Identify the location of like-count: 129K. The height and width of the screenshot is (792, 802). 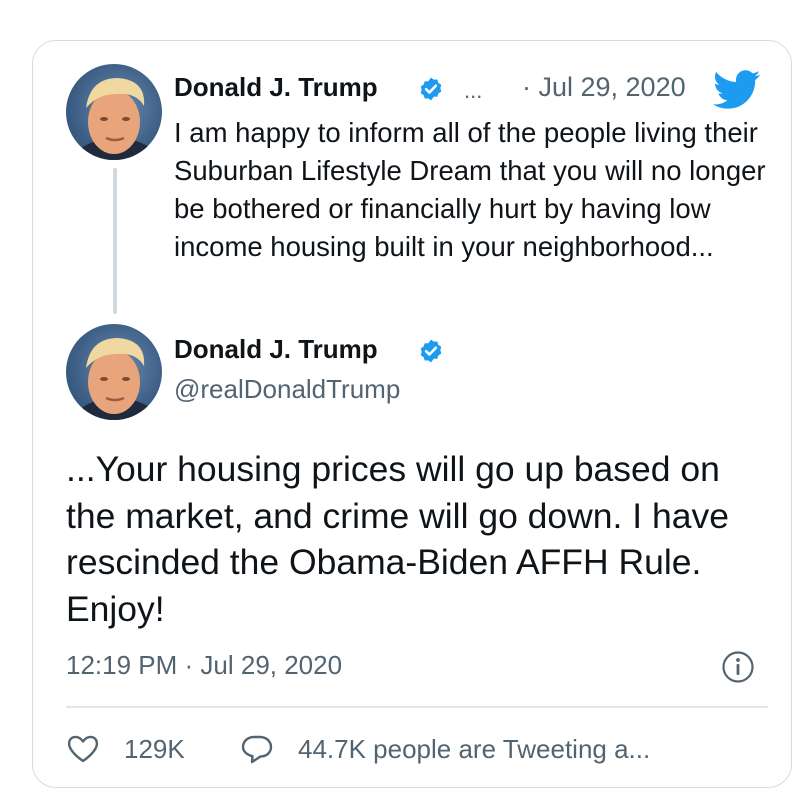
(154, 749).